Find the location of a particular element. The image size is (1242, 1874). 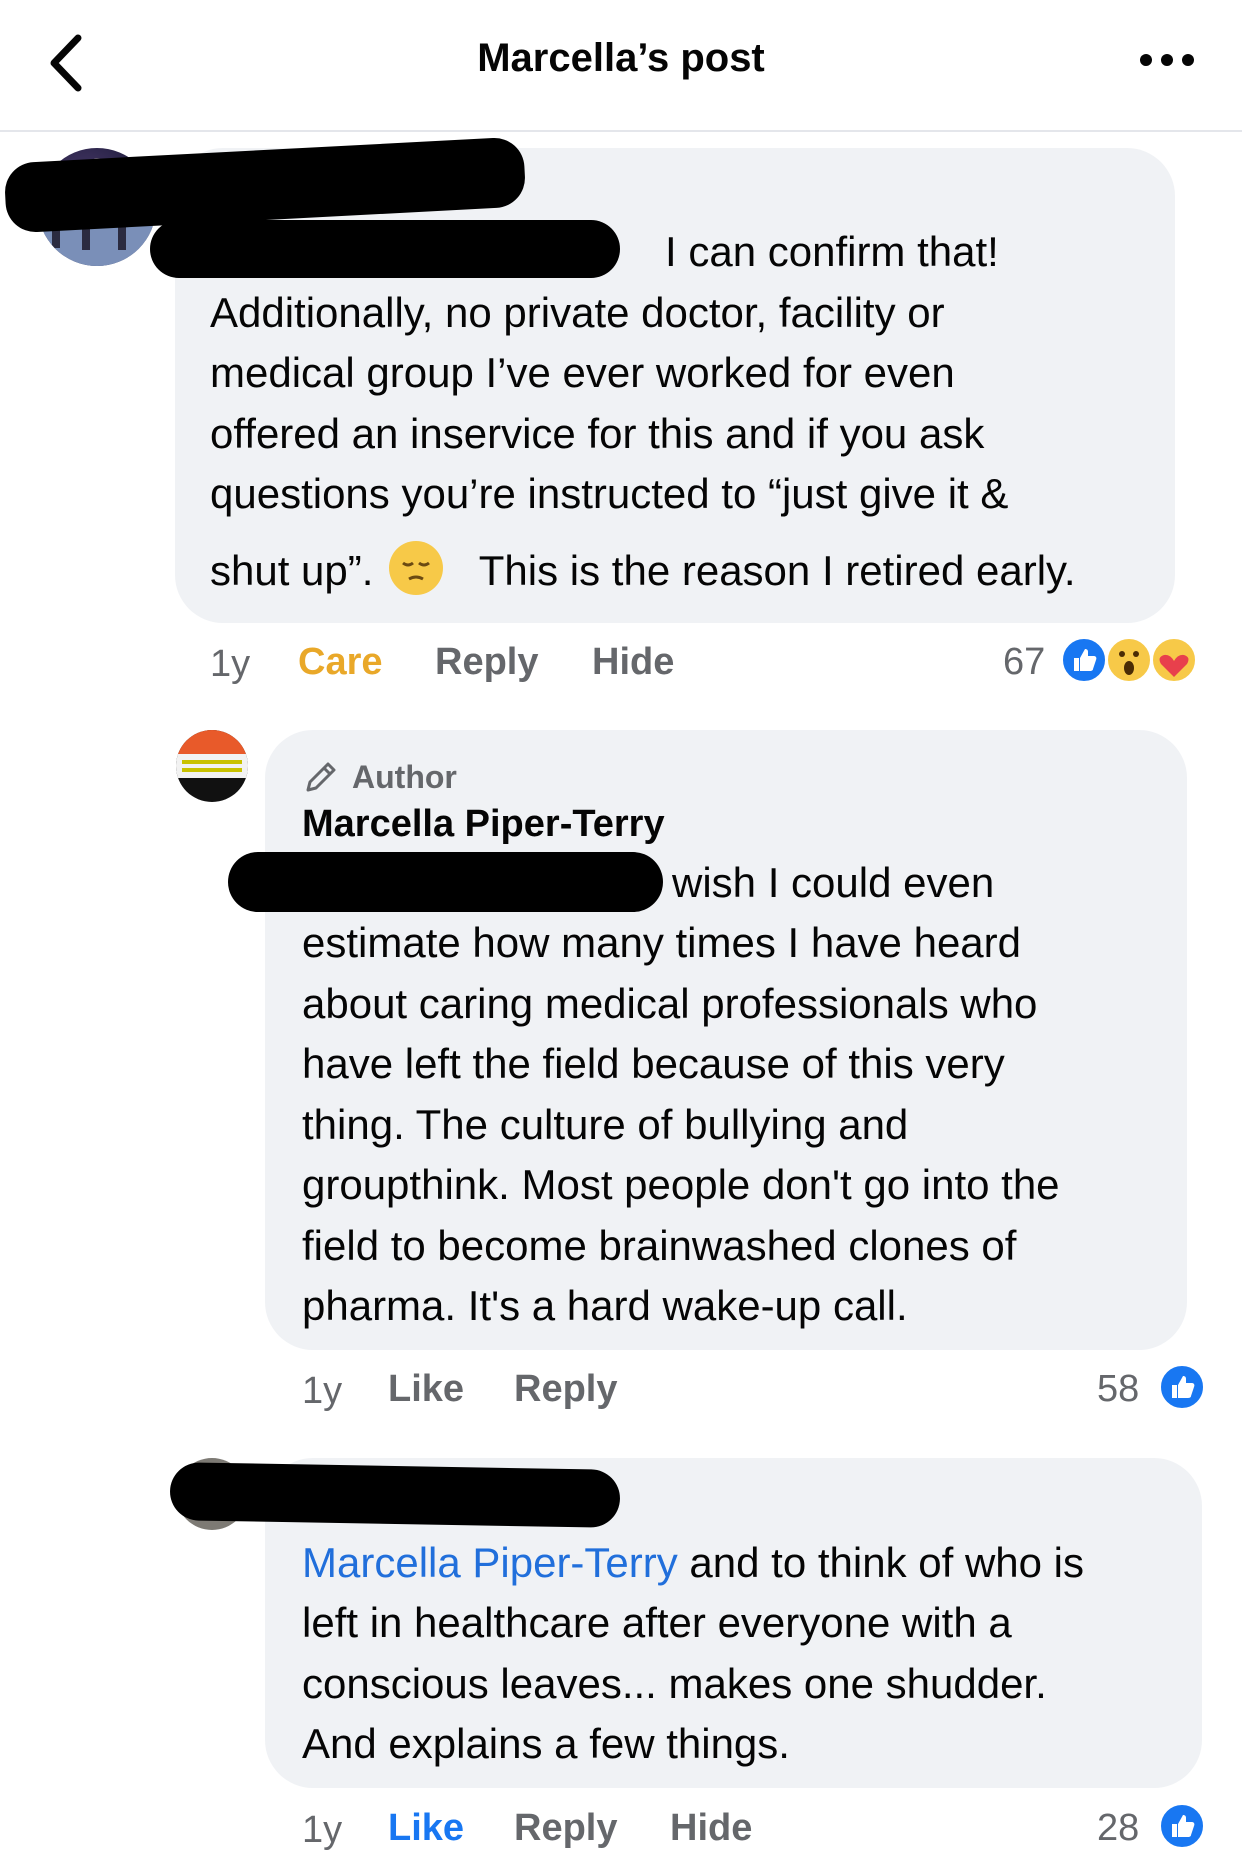

comment-author-name: Marcella Piper-Terry is located at coordinates (483, 824).